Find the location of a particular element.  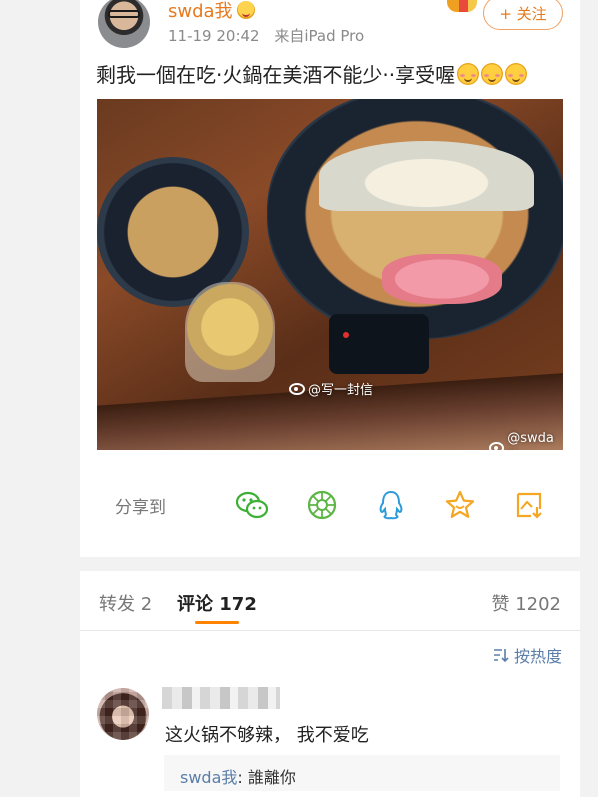

emoji-badge-icon is located at coordinates (245, 10).